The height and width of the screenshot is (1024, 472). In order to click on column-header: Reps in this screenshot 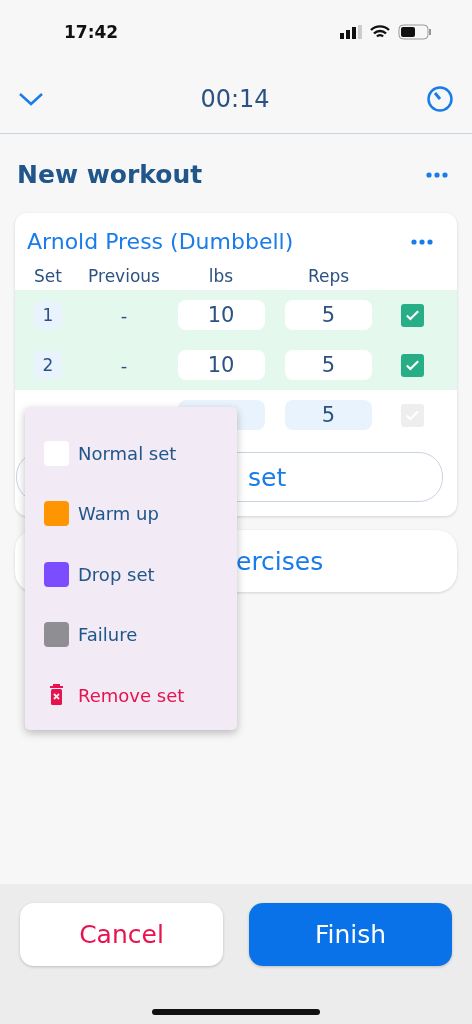, I will do `click(328, 276)`.